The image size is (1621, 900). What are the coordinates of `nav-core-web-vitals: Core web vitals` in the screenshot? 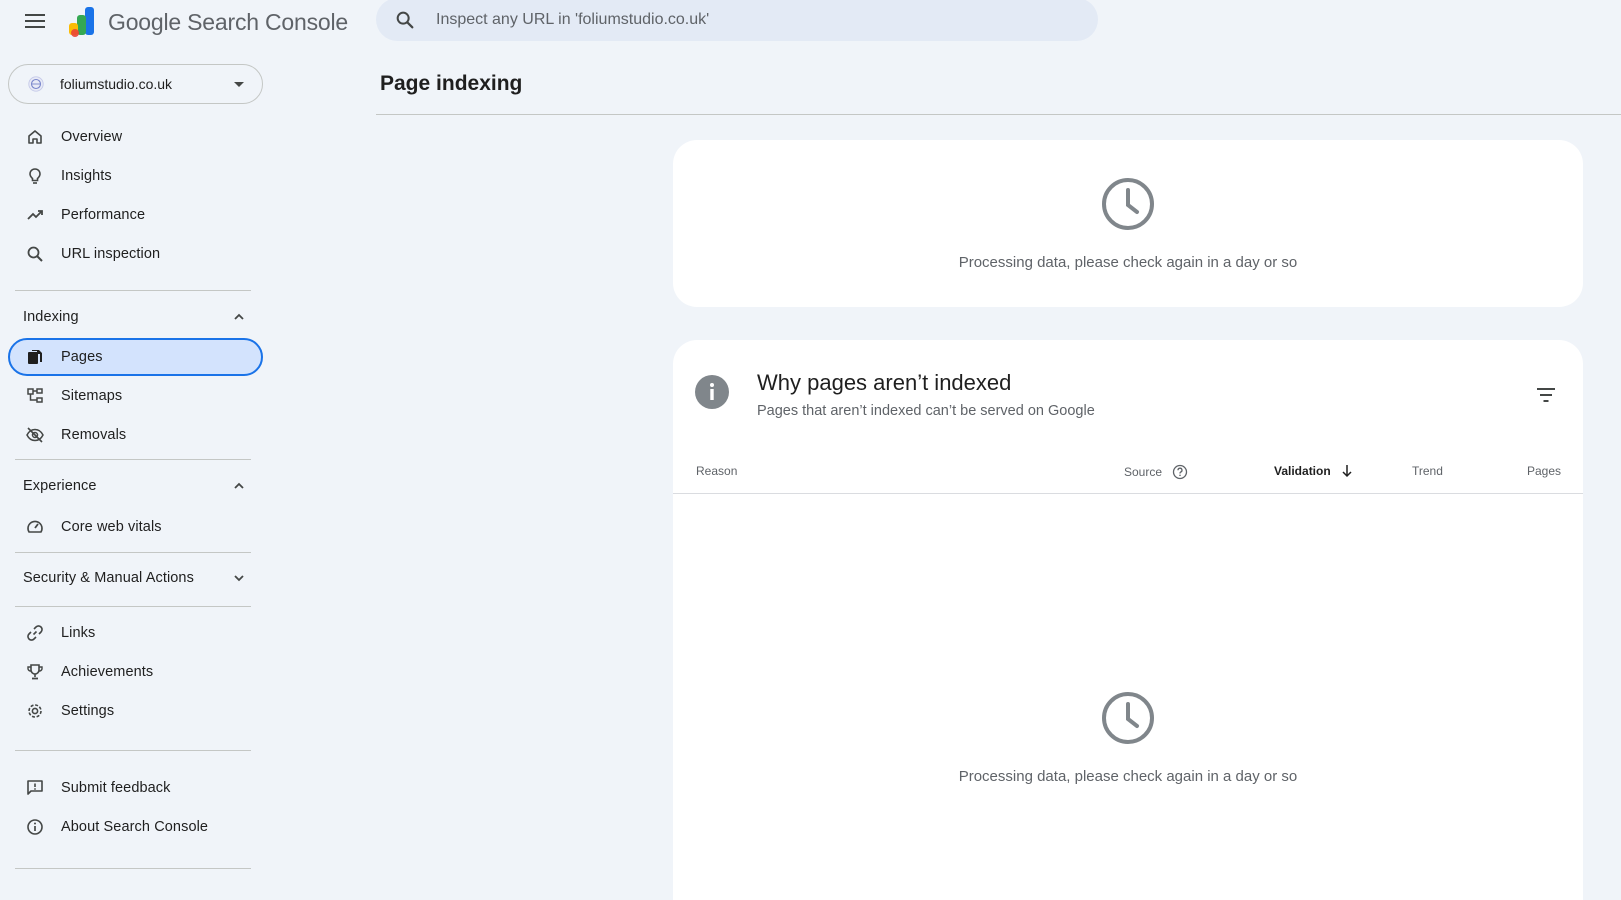 It's located at (135, 527).